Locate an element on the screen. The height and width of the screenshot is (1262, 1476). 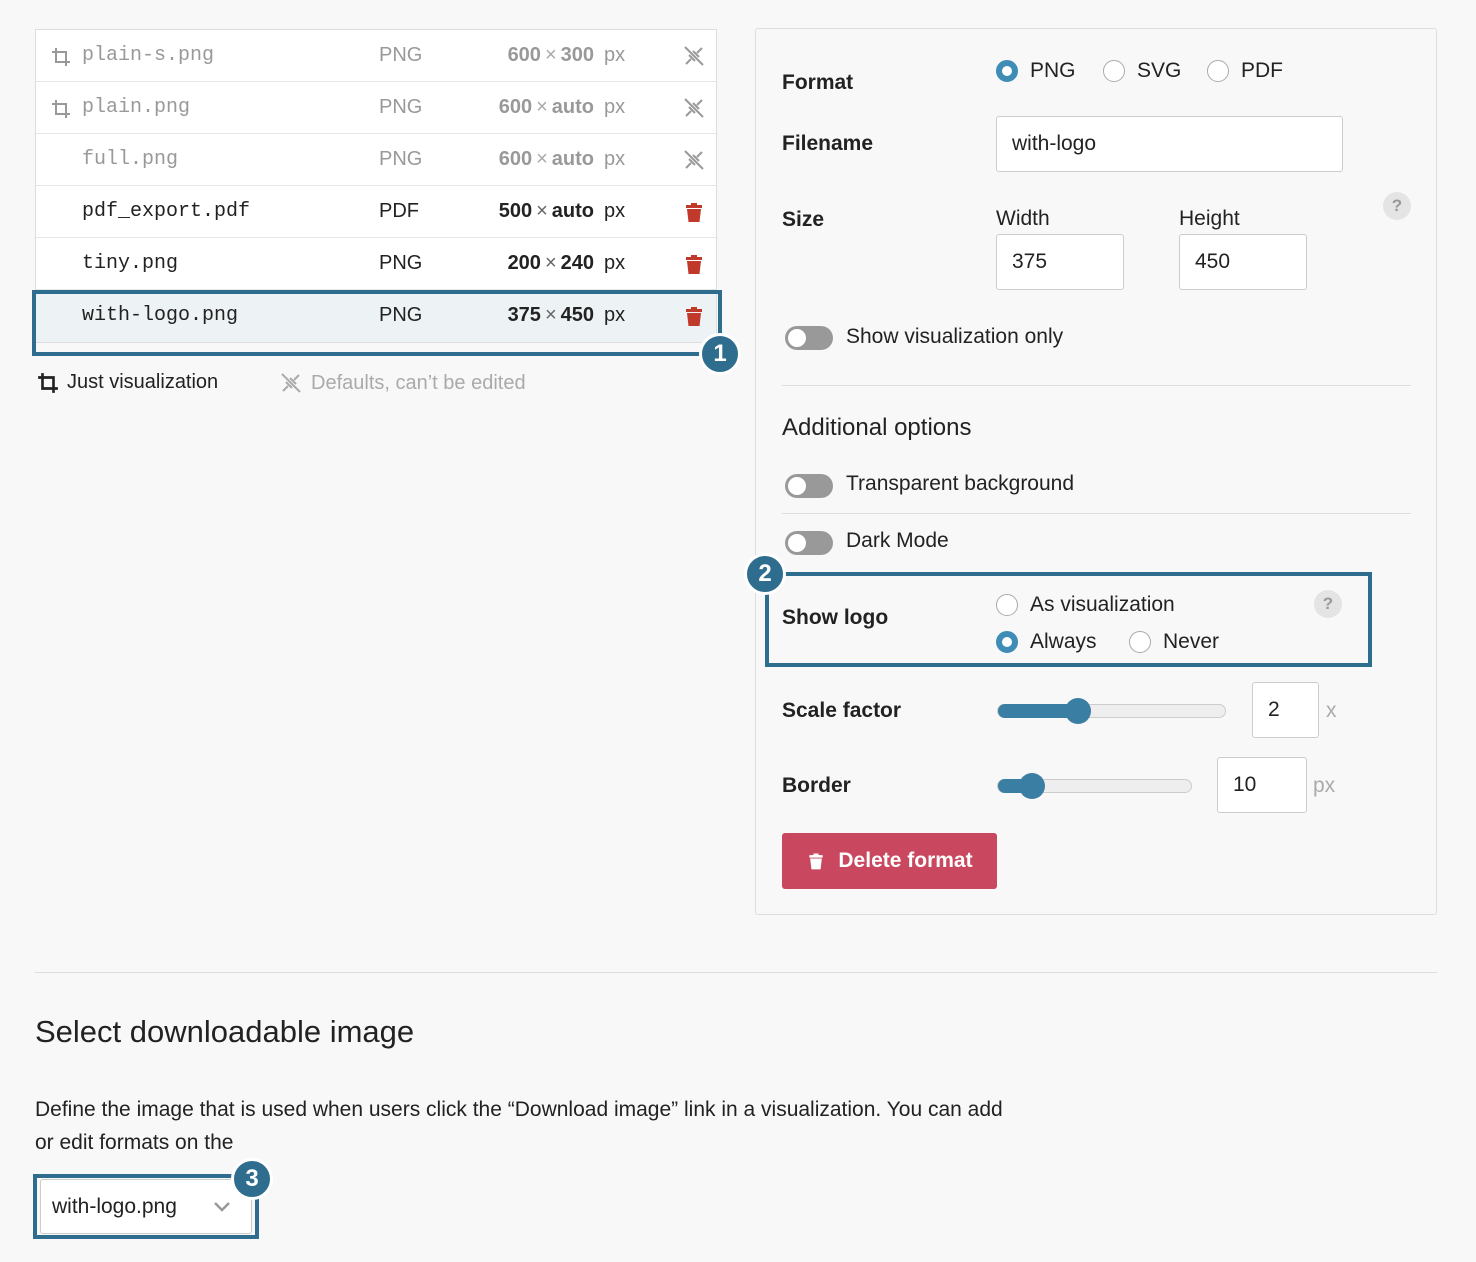
filename-input: with-logo is located at coordinates (1169, 144).